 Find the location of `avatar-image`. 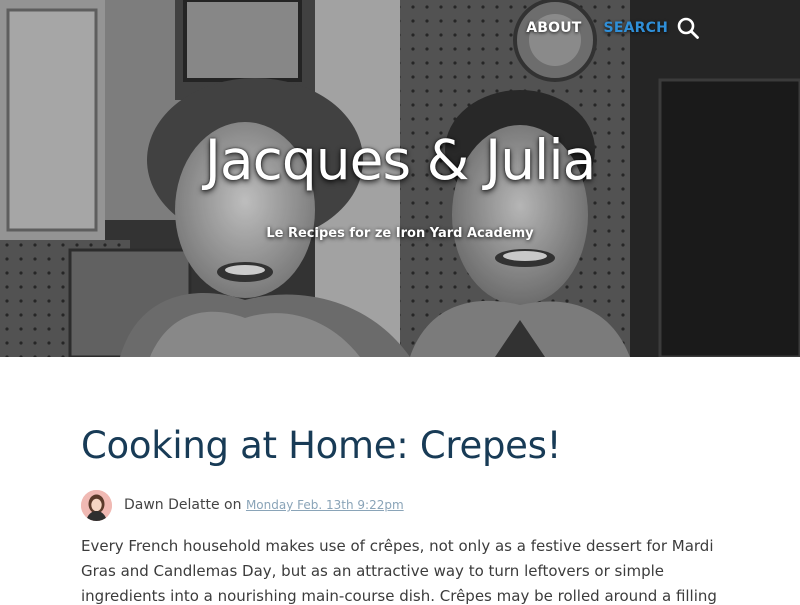

avatar-image is located at coordinates (96, 505).